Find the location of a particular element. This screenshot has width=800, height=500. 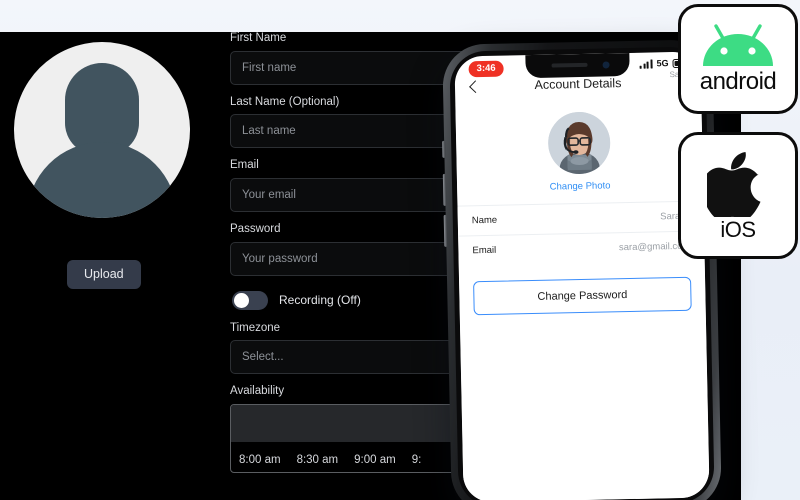

android-badge: android is located at coordinates (738, 59).